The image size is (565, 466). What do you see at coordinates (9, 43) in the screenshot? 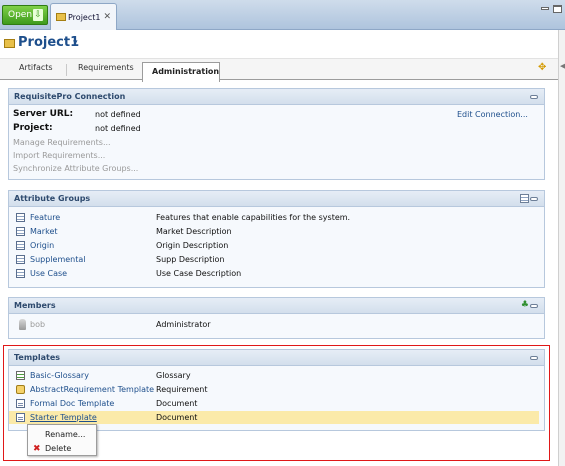
I see `project-folder-icon` at bounding box center [9, 43].